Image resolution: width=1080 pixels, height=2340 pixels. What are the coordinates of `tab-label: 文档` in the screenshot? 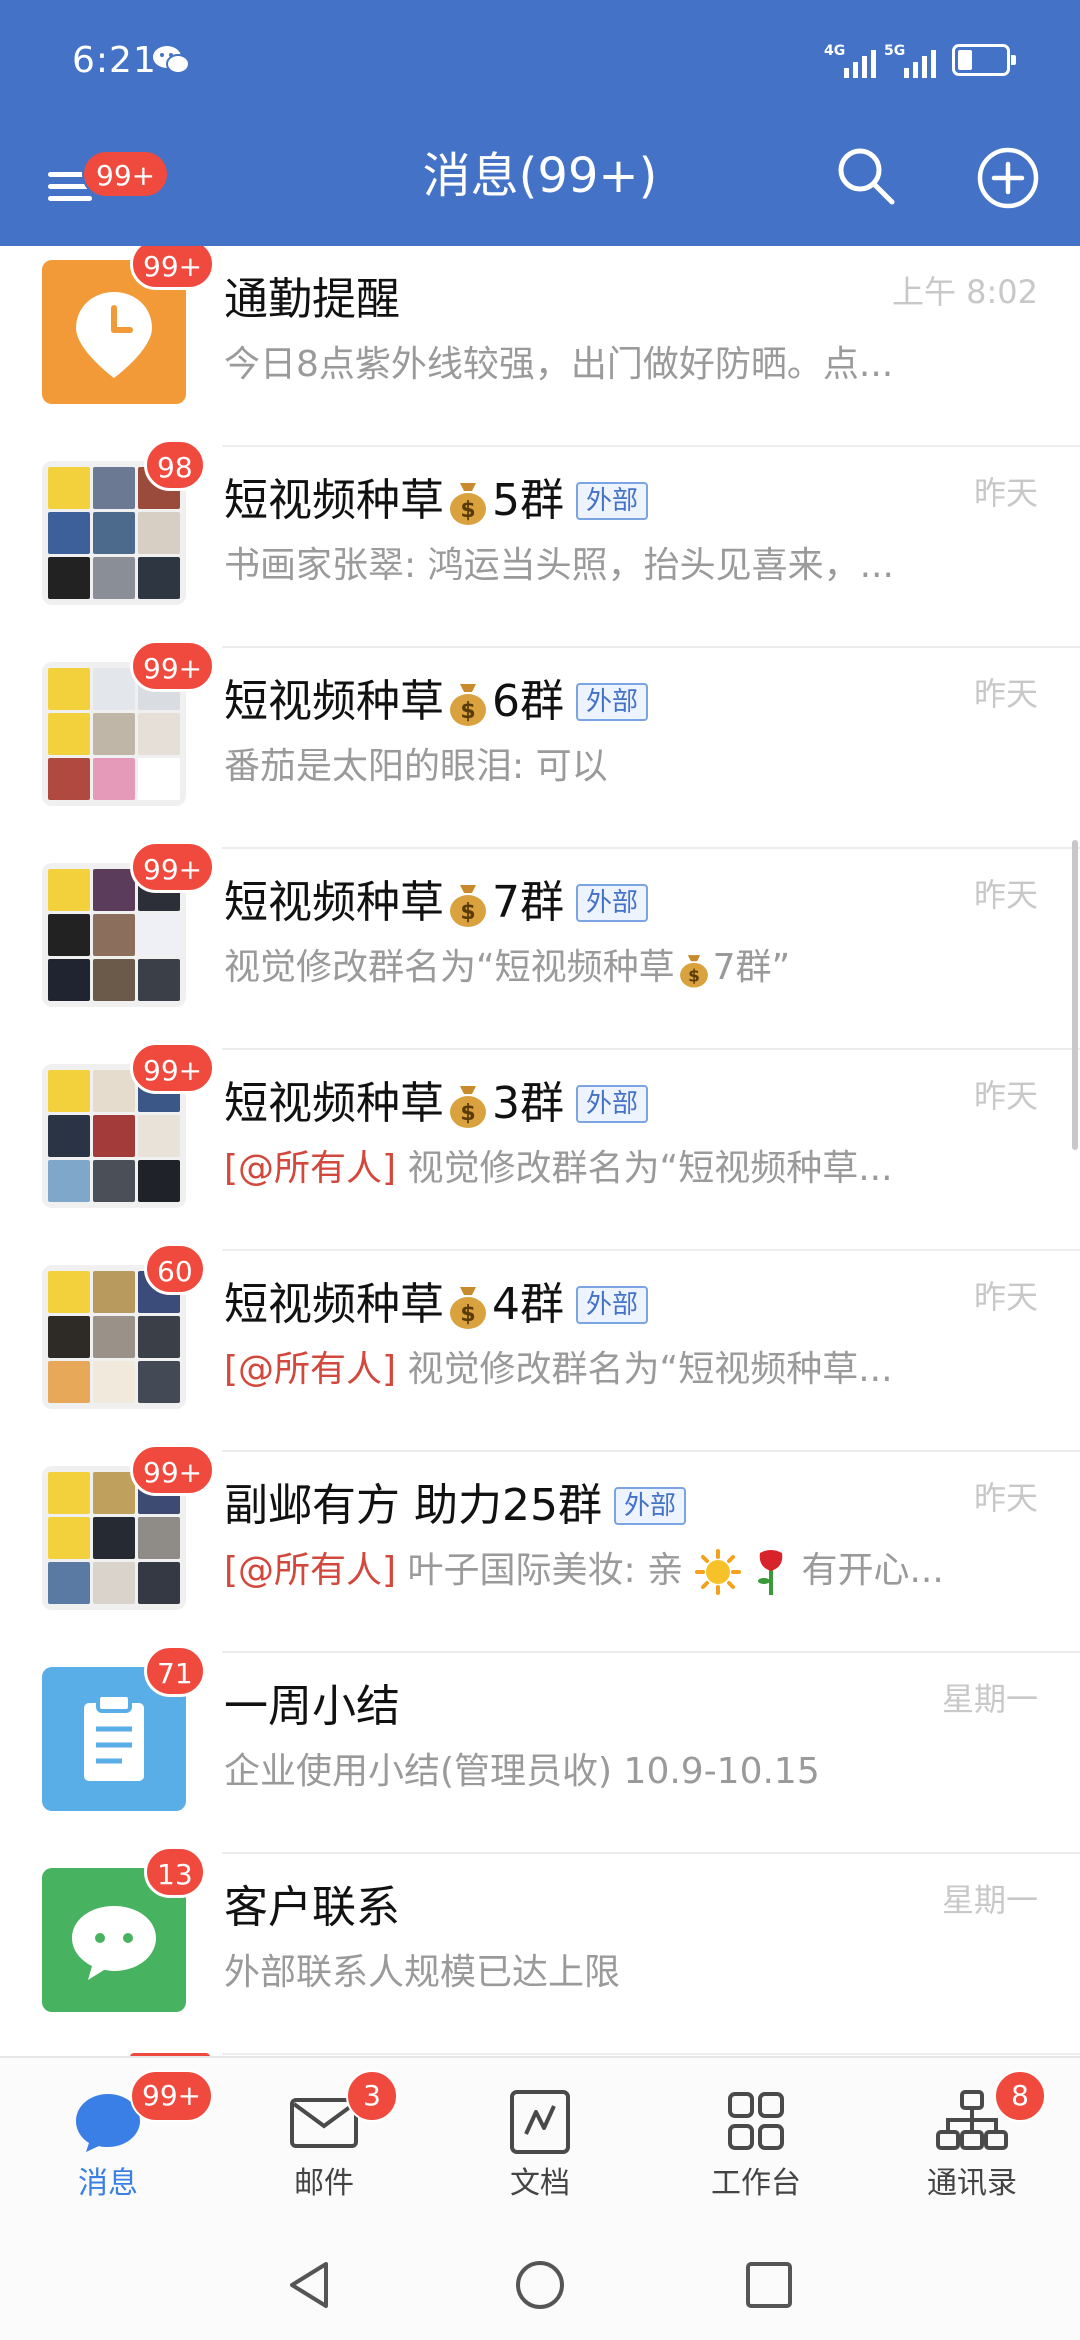 It's located at (540, 2183).